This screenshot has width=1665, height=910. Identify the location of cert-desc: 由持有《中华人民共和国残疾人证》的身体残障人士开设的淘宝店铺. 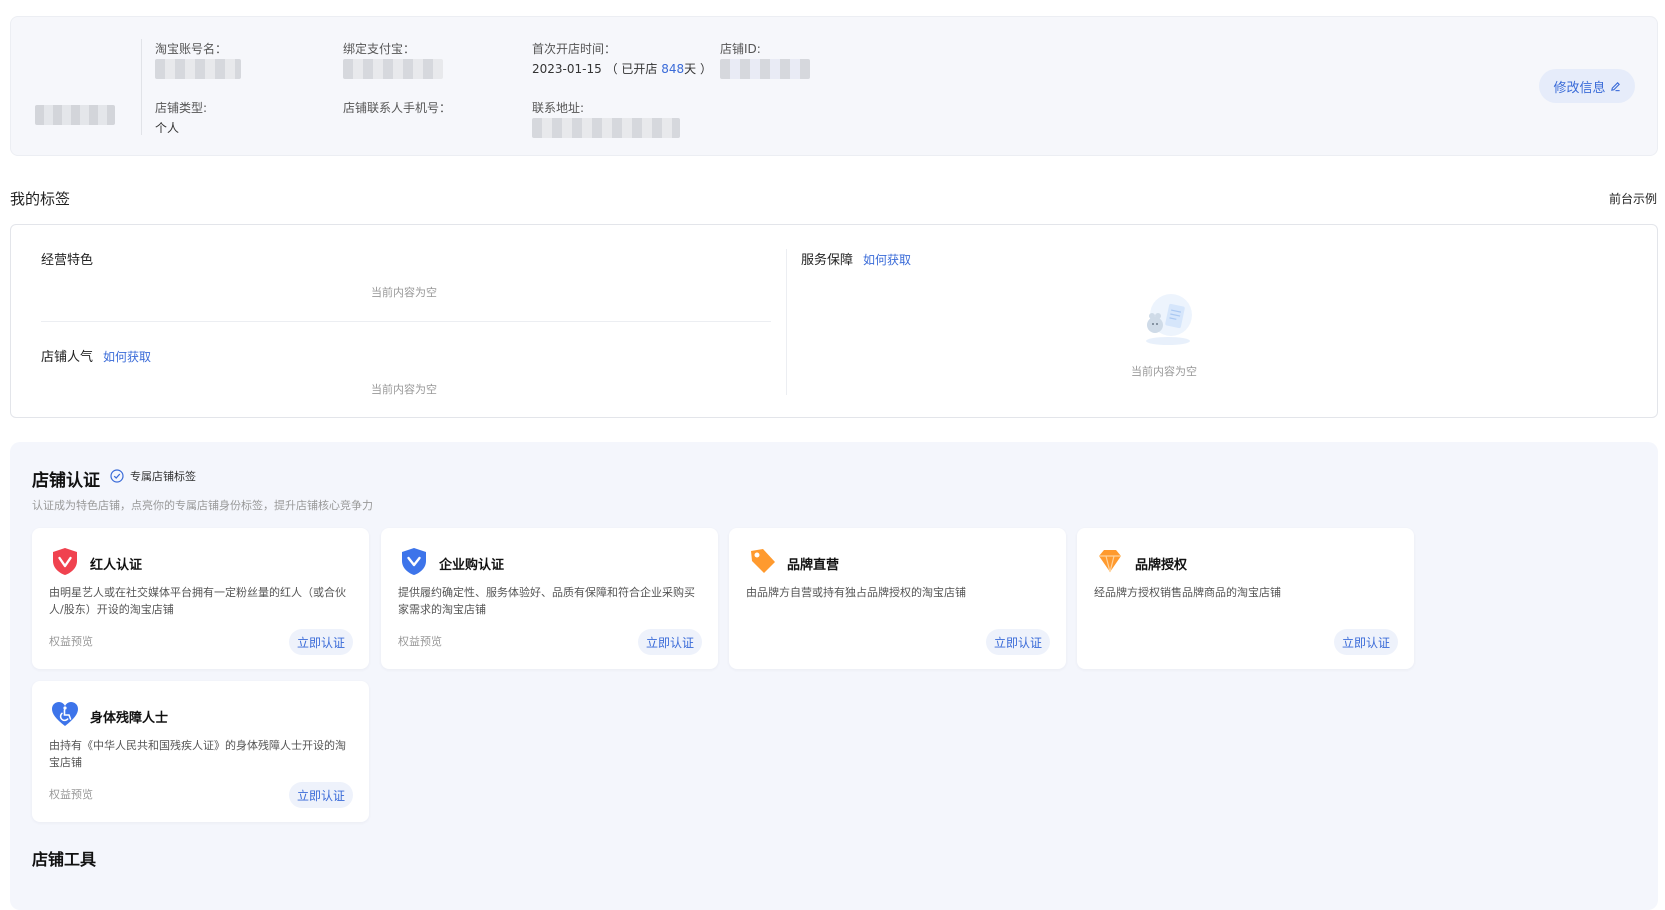
(197, 754).